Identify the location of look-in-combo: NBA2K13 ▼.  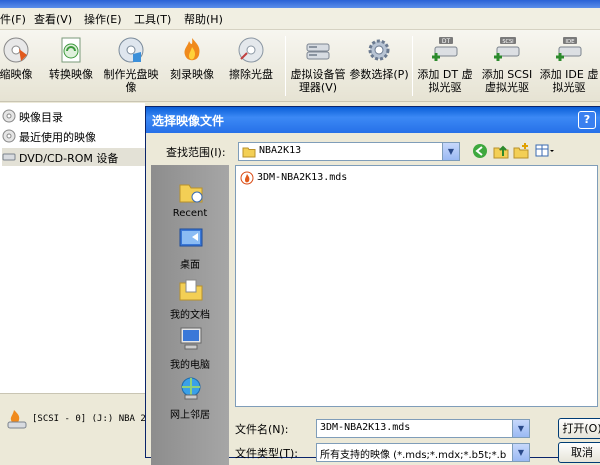
(349, 151).